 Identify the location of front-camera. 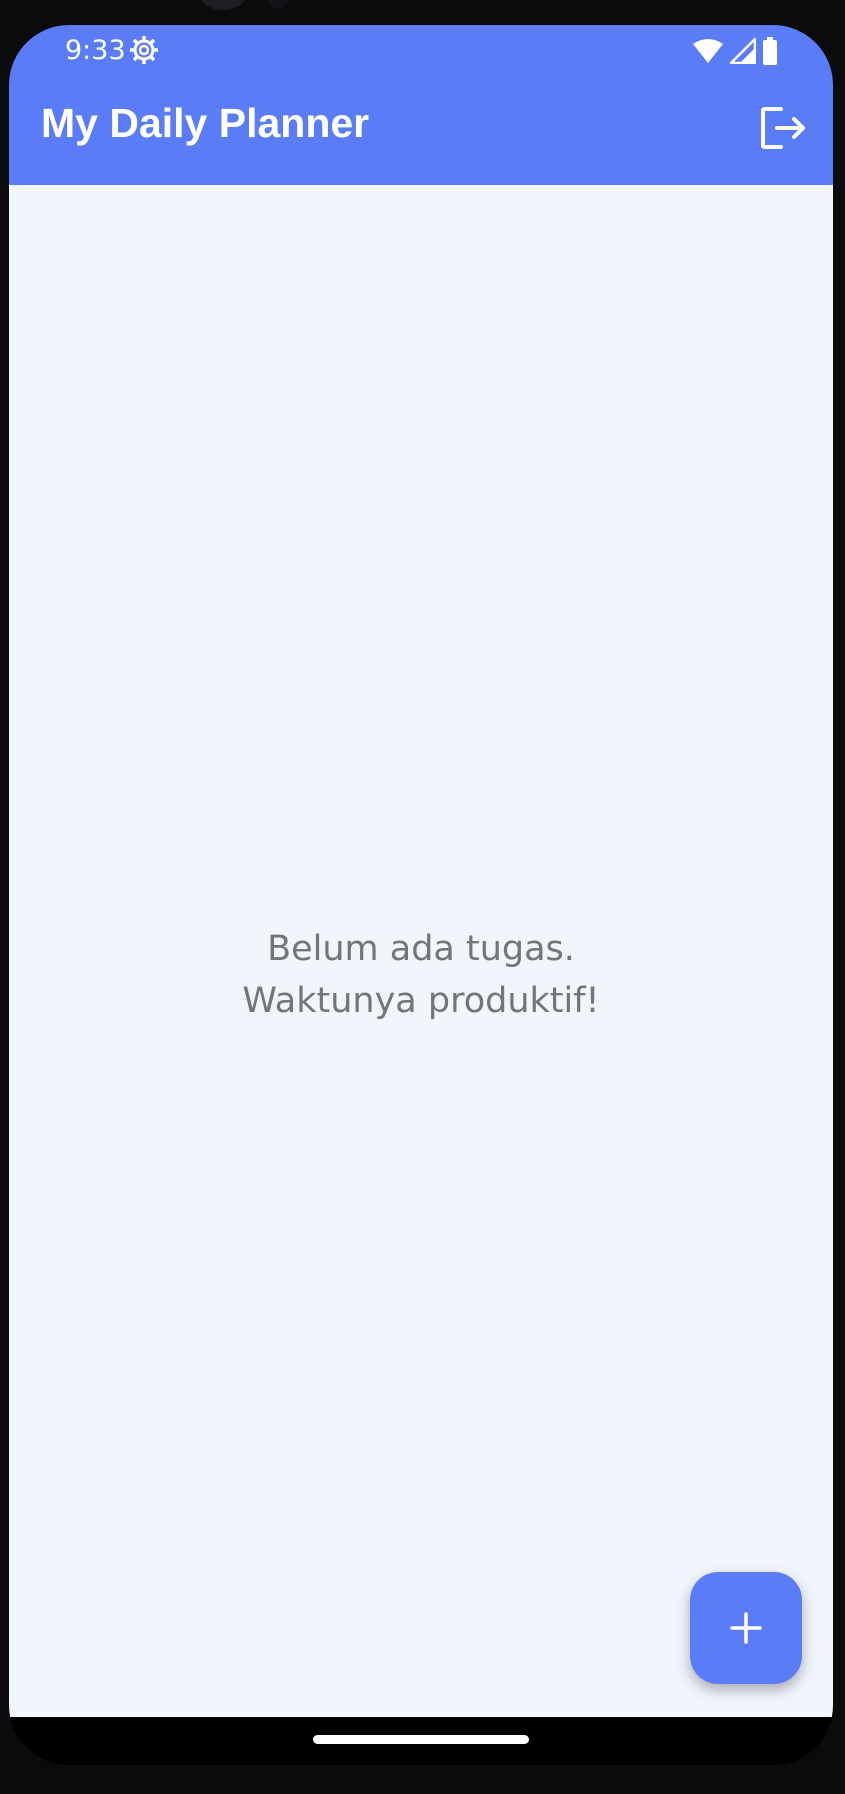
(223, 5).